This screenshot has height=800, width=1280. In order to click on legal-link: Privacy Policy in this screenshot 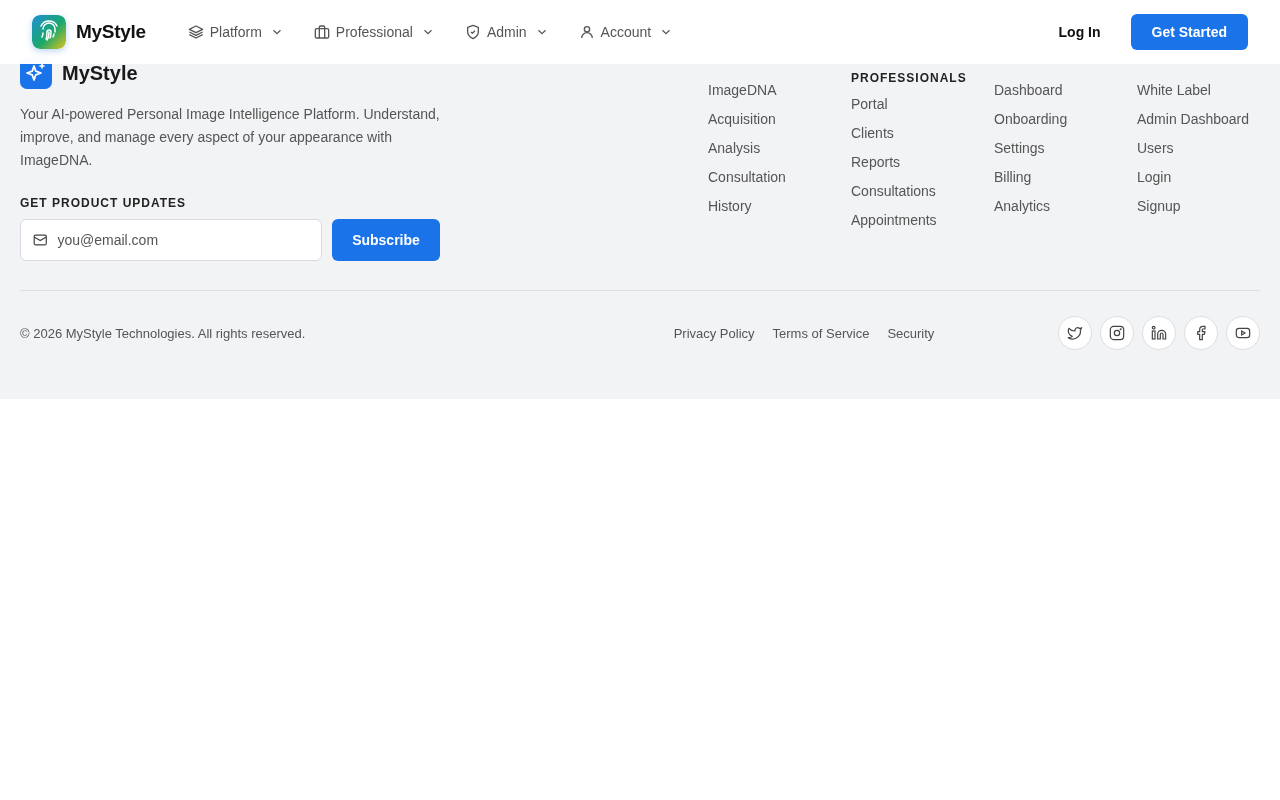, I will do `click(714, 333)`.